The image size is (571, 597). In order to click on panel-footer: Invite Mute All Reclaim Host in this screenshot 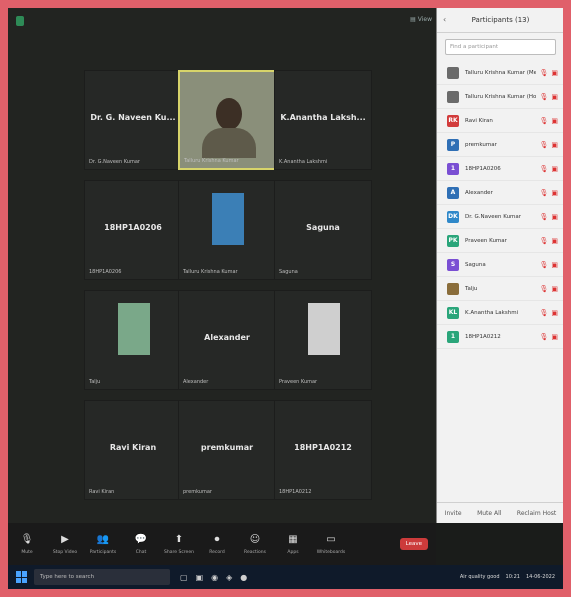, I will do `click(500, 512)`.